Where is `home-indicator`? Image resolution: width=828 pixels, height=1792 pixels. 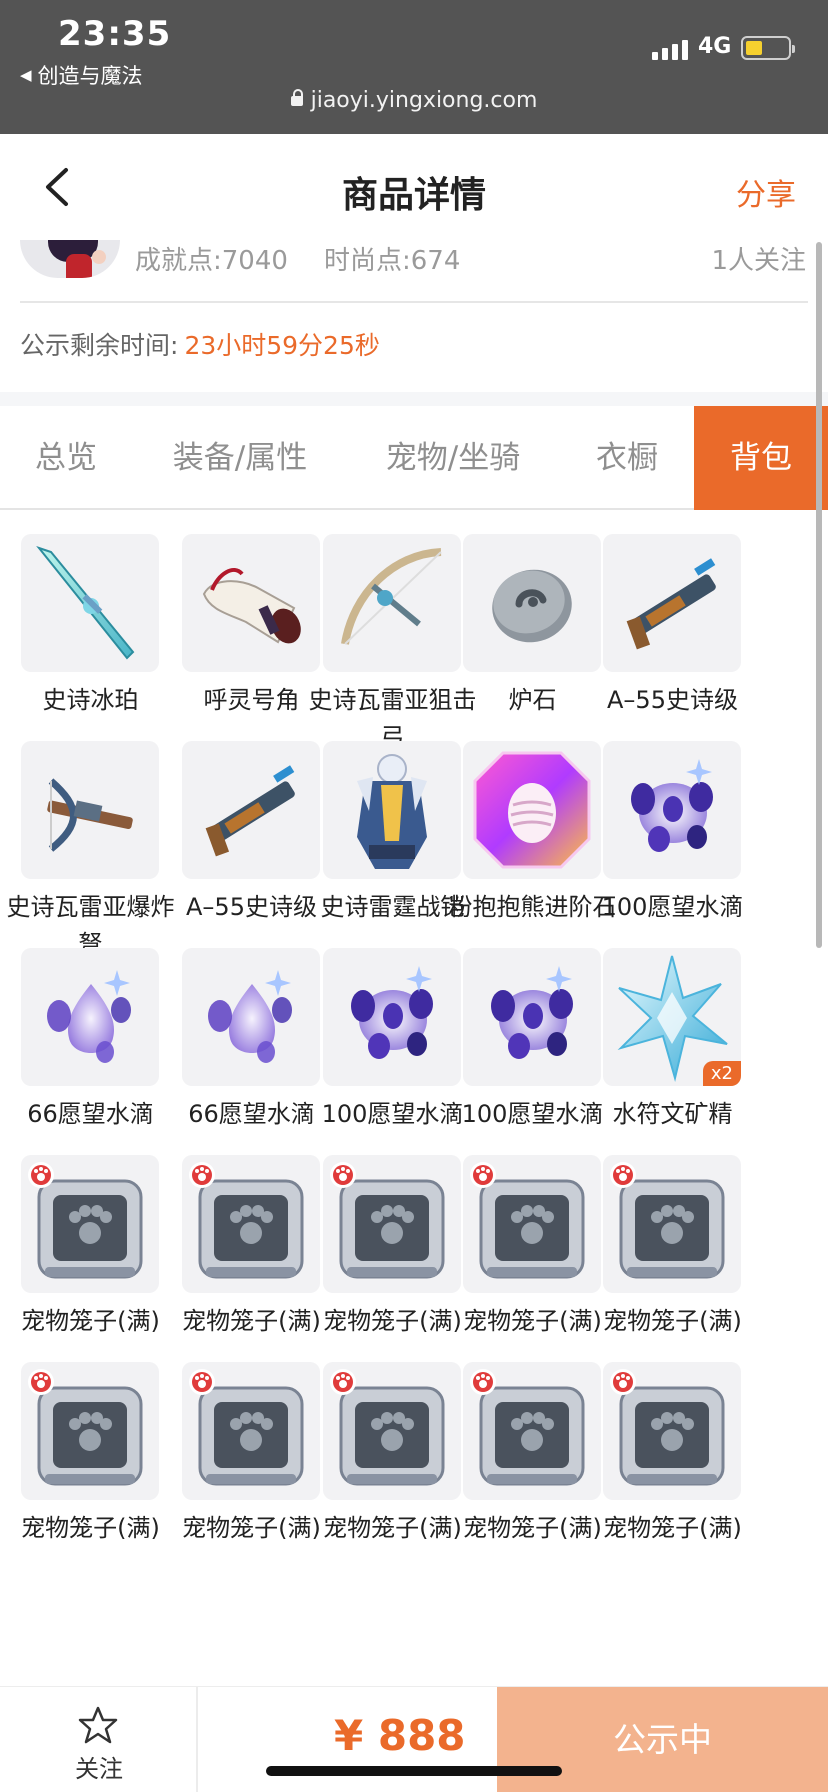 home-indicator is located at coordinates (414, 1771).